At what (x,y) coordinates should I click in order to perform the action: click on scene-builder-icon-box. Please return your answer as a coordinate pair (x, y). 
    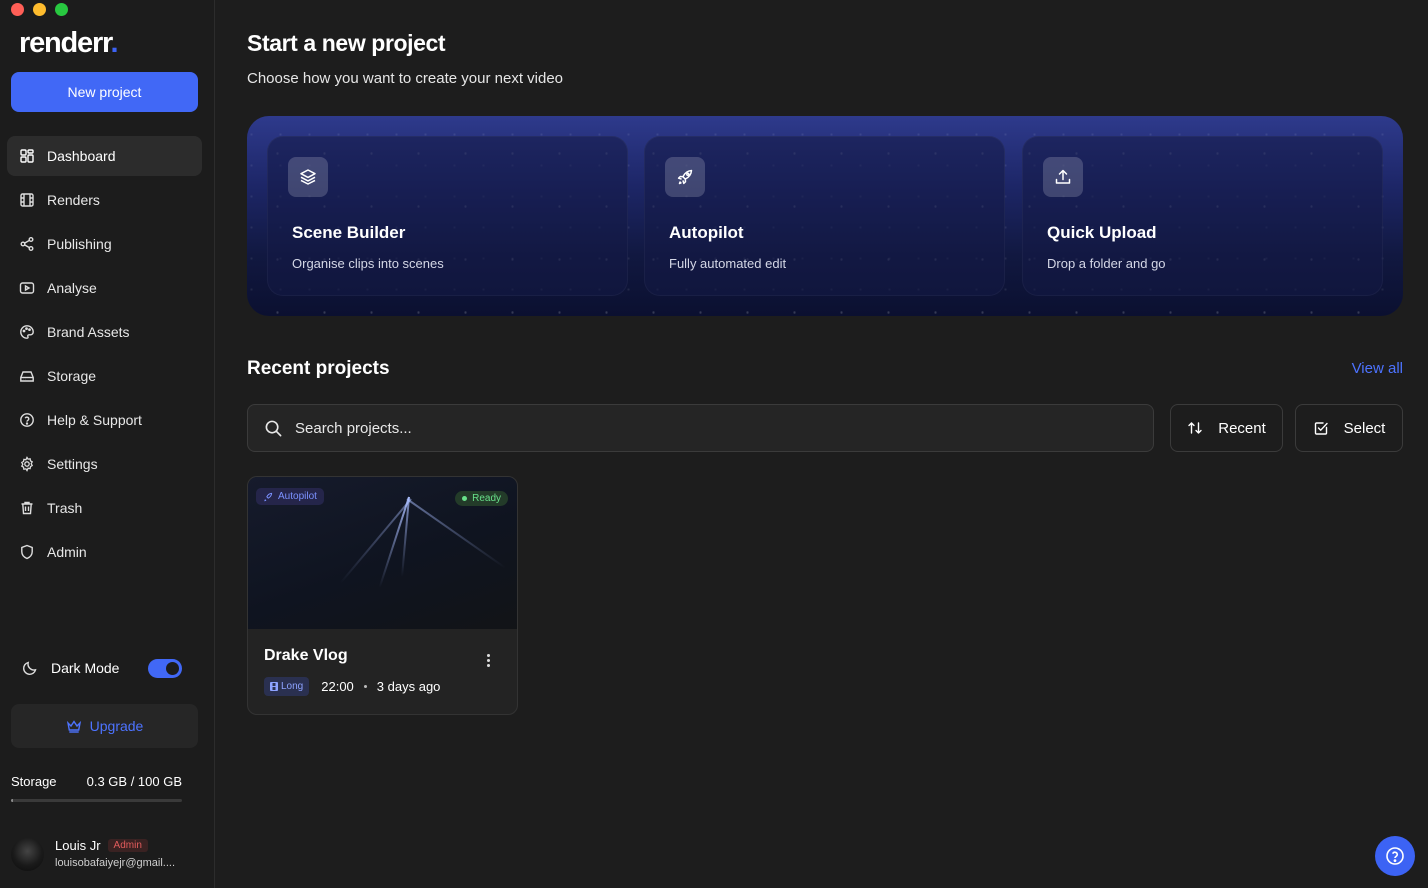
    Looking at the image, I should click on (308, 177).